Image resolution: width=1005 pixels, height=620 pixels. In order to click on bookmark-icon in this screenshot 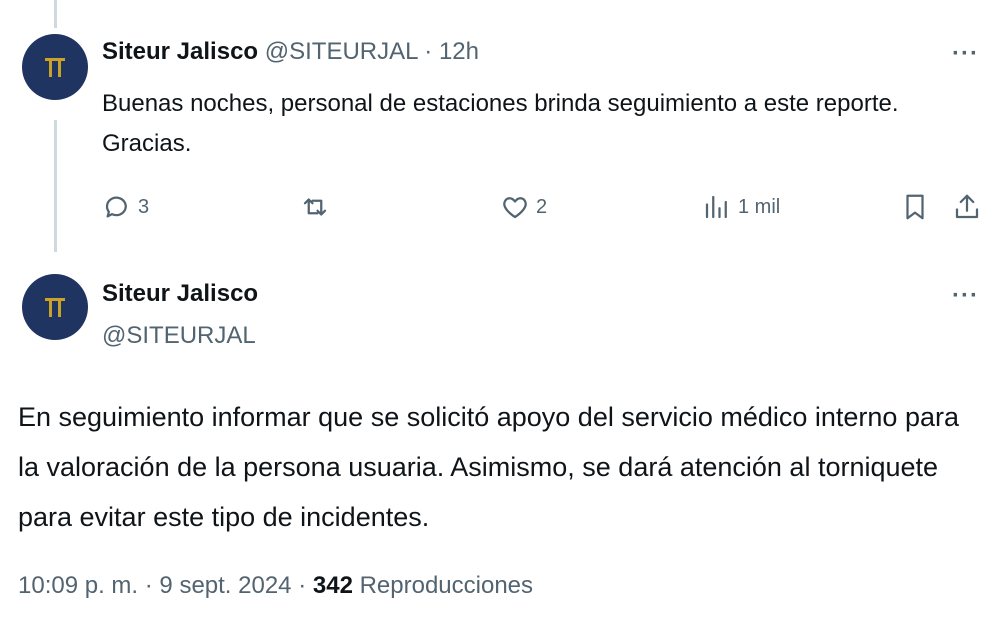, I will do `click(915, 207)`.